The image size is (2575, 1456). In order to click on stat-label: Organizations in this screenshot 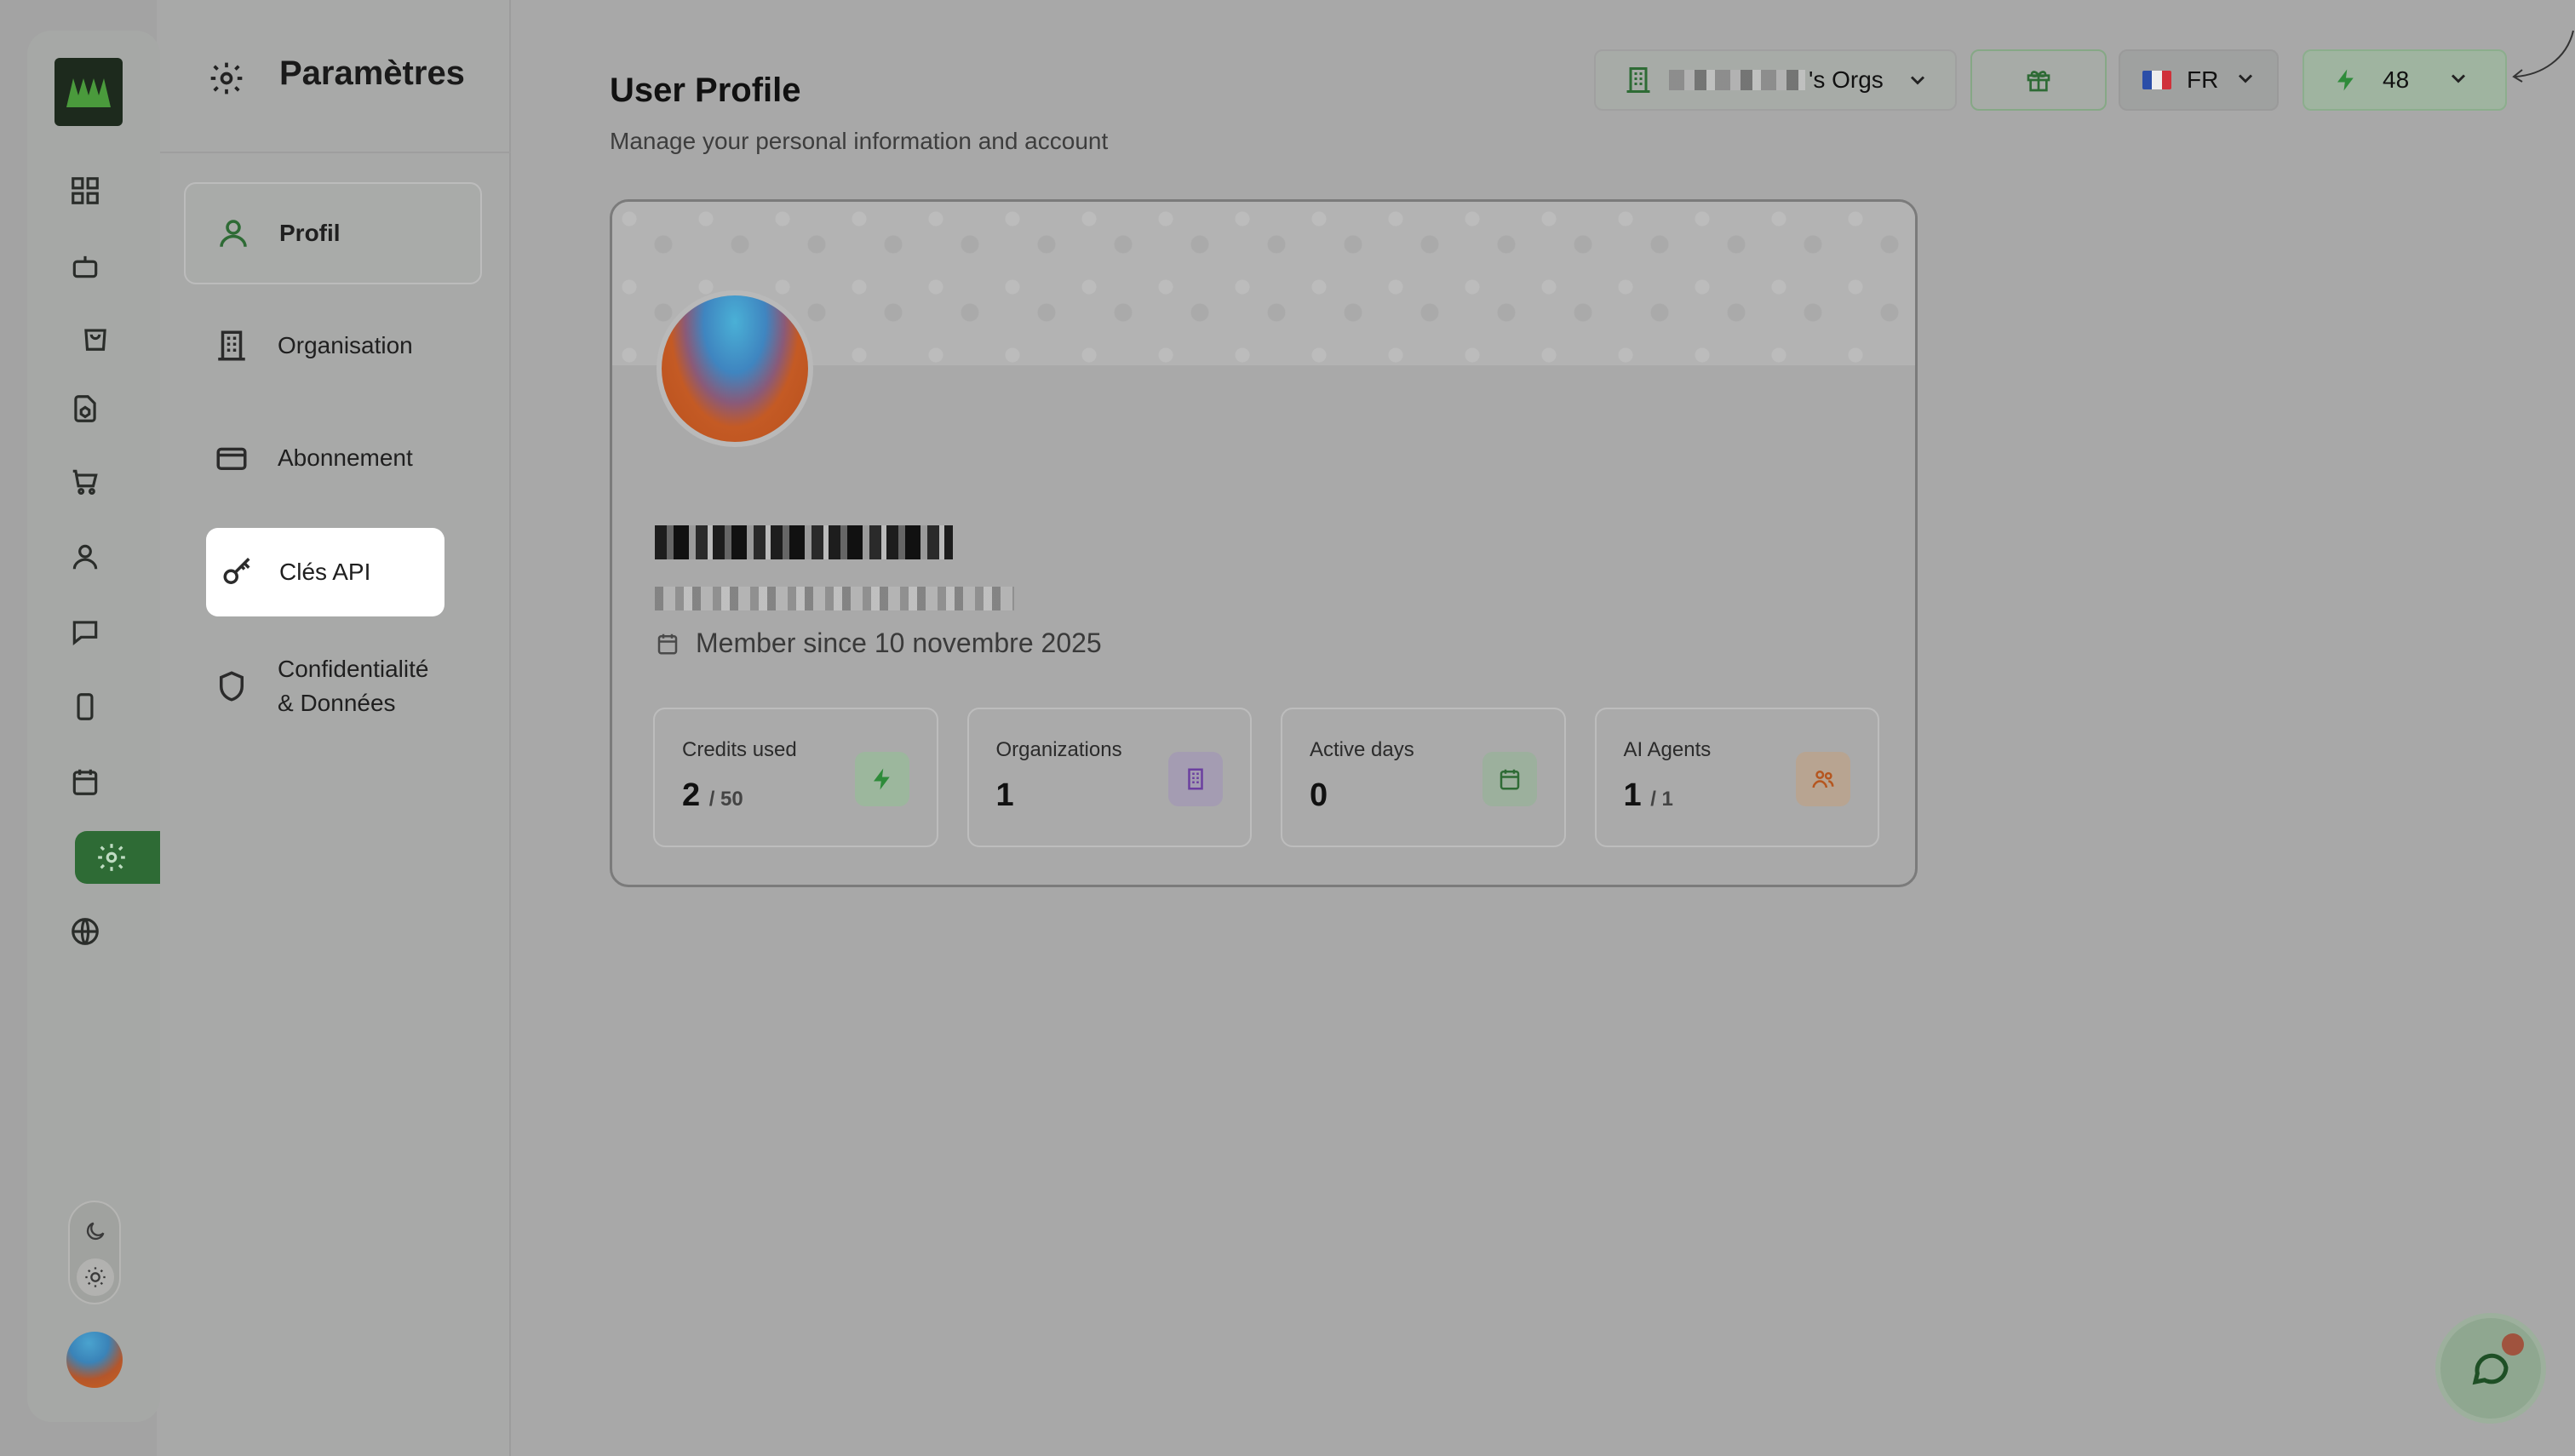, I will do `click(1058, 749)`.